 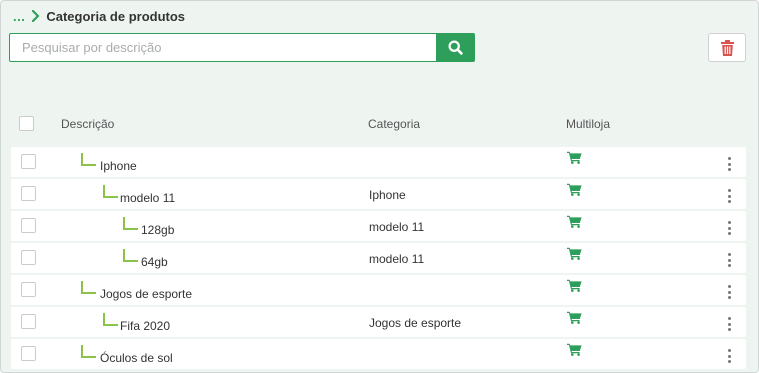 I want to click on search-button, so click(x=455, y=47).